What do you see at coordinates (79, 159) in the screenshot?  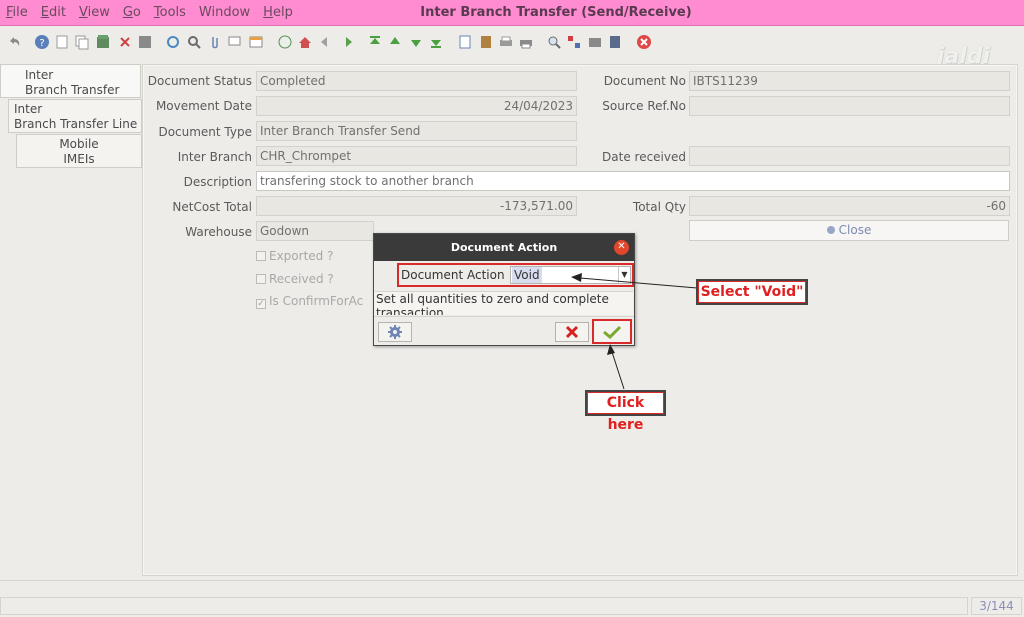 I see `tab-label: IMEIs` at bounding box center [79, 159].